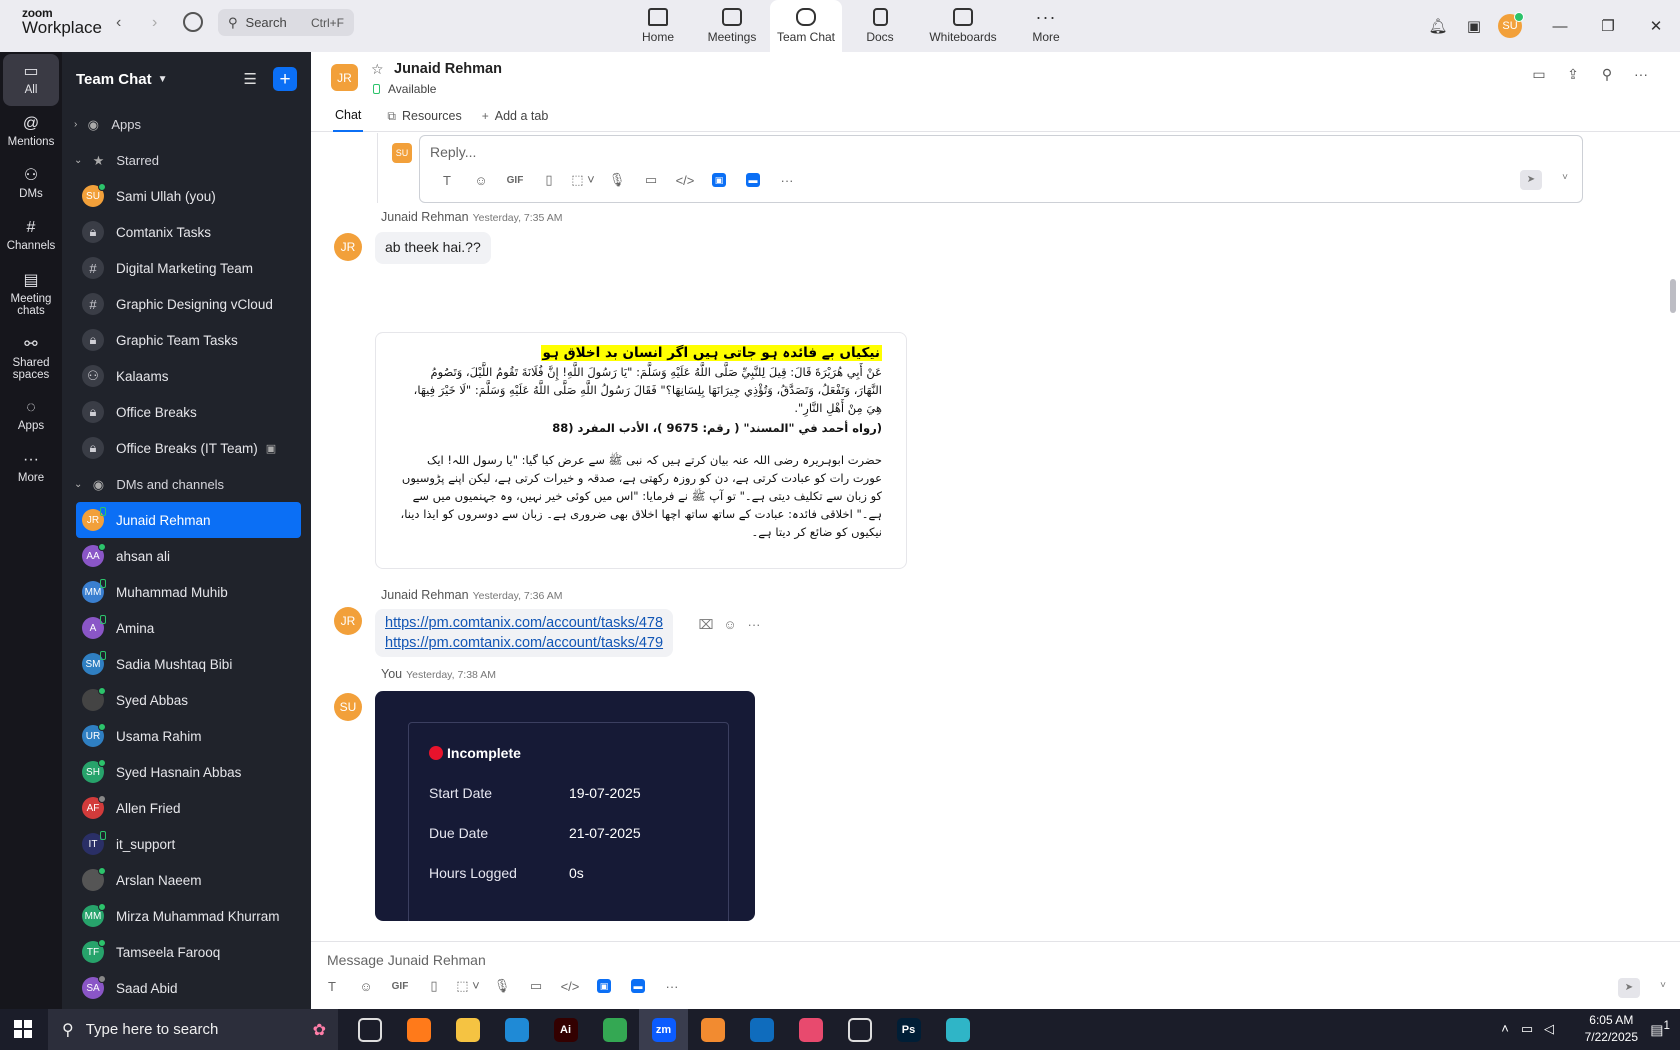 This screenshot has height=1050, width=1680. I want to click on rail-meeting-chats: ▤ Meeting chats, so click(31, 295).